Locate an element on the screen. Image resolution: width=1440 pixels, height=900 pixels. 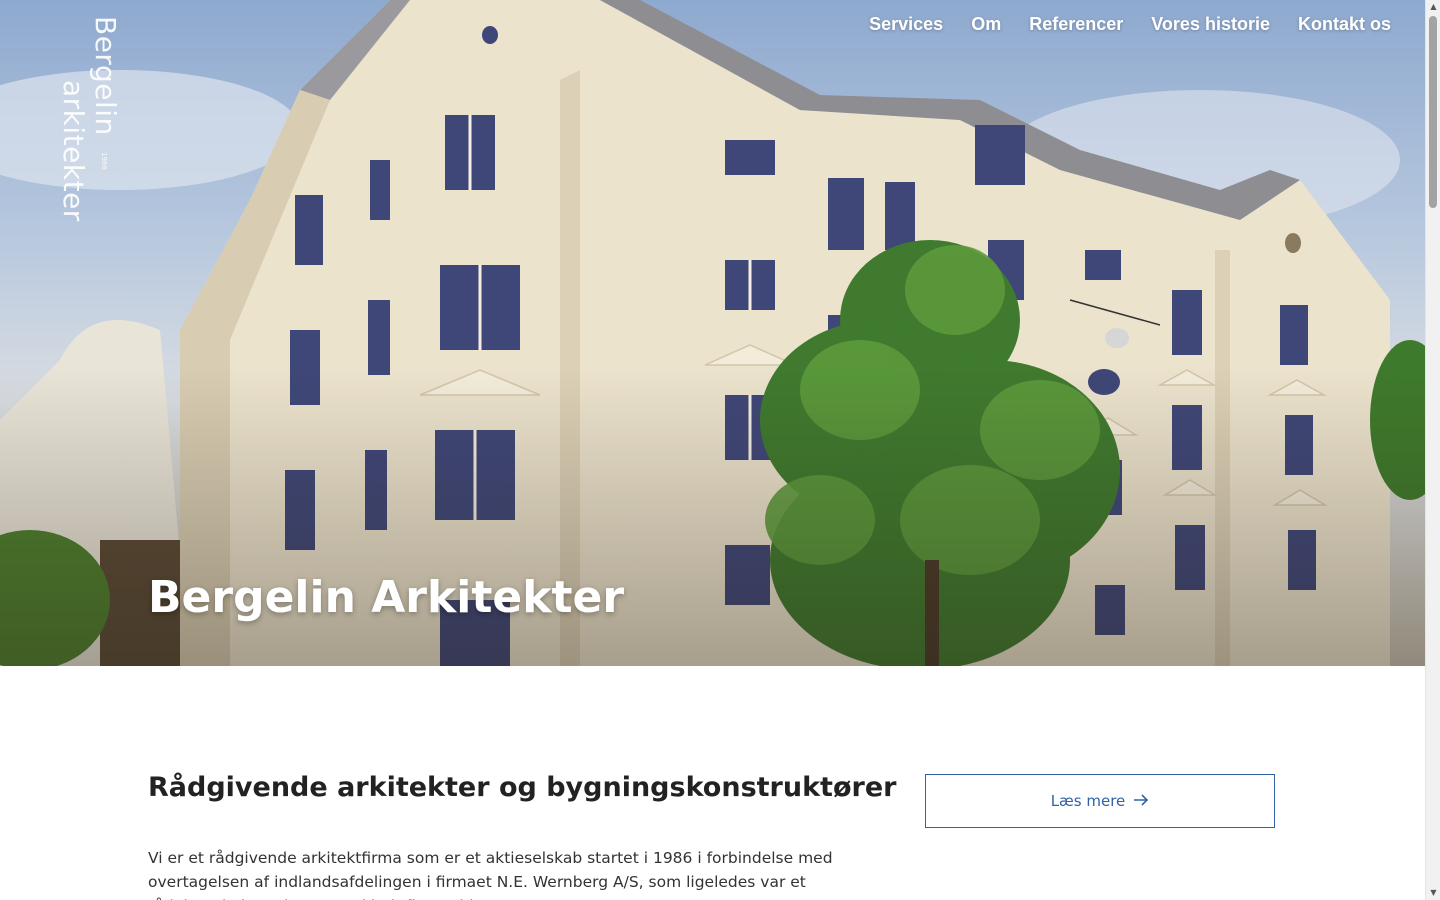
vertical-scrollbar: ▲ ▼ is located at coordinates (1432, 450).